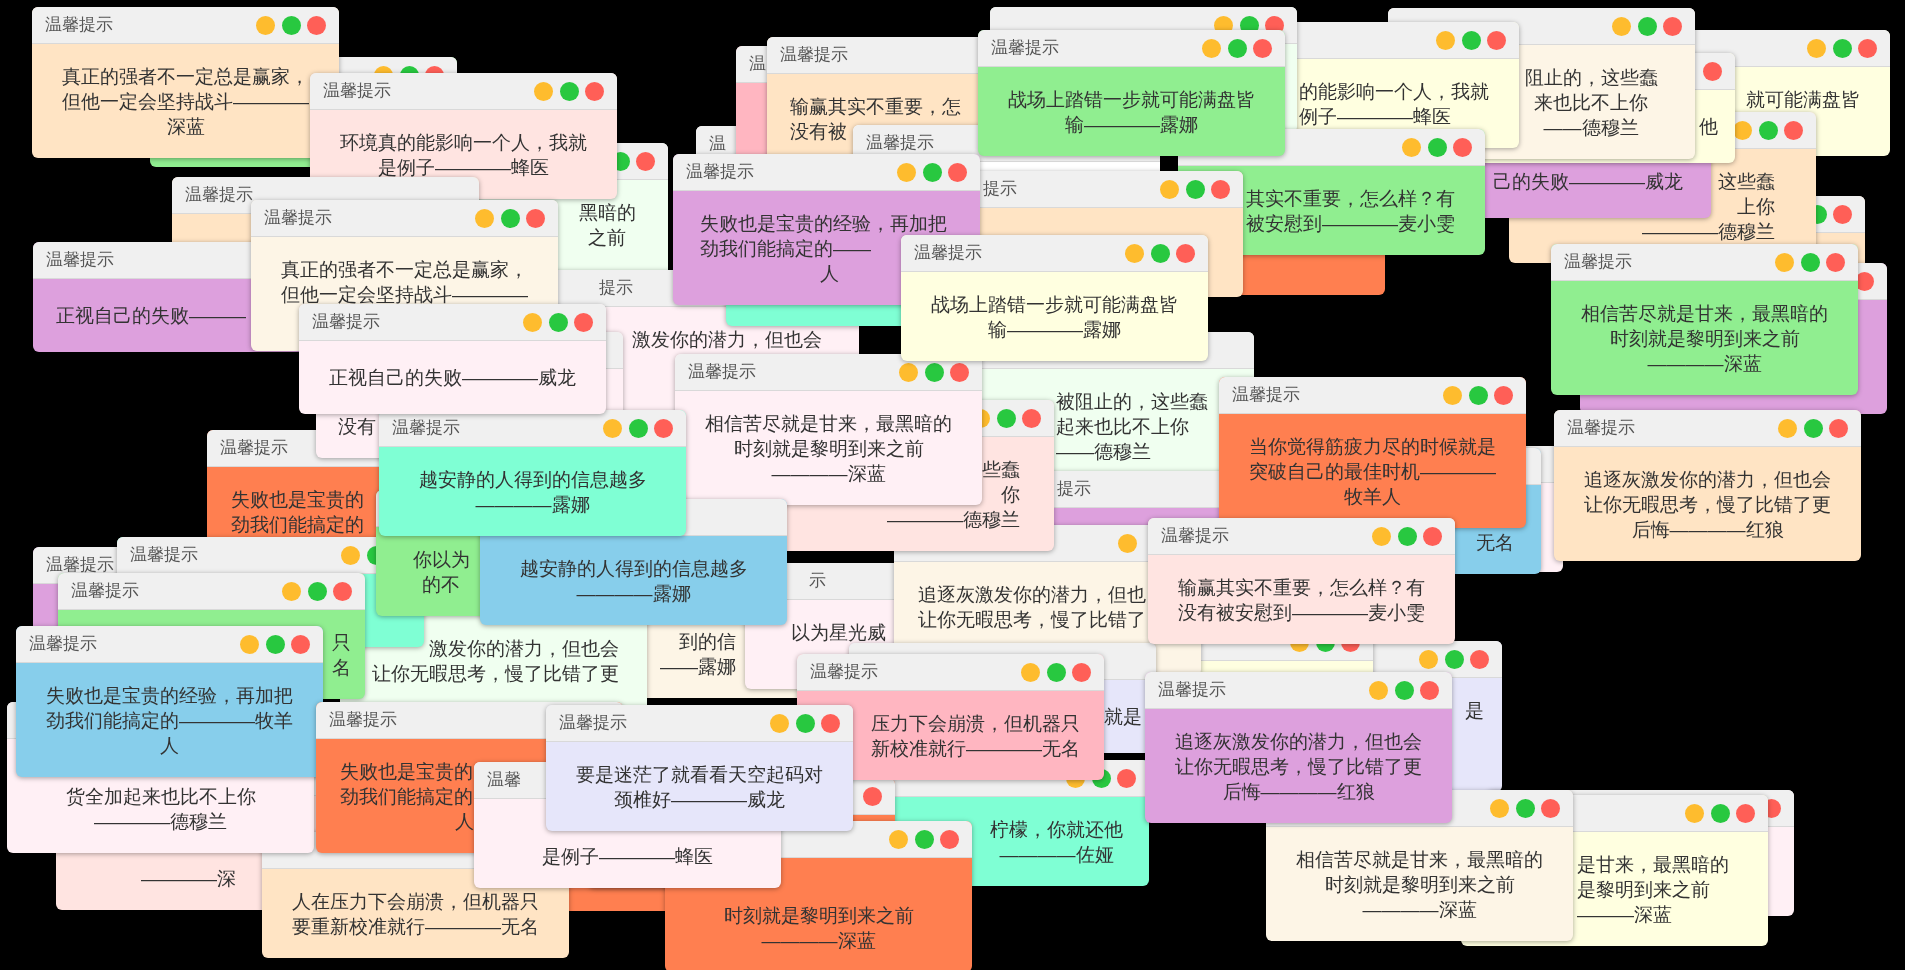  I want to click on message-text: 只名, so click(341, 655).